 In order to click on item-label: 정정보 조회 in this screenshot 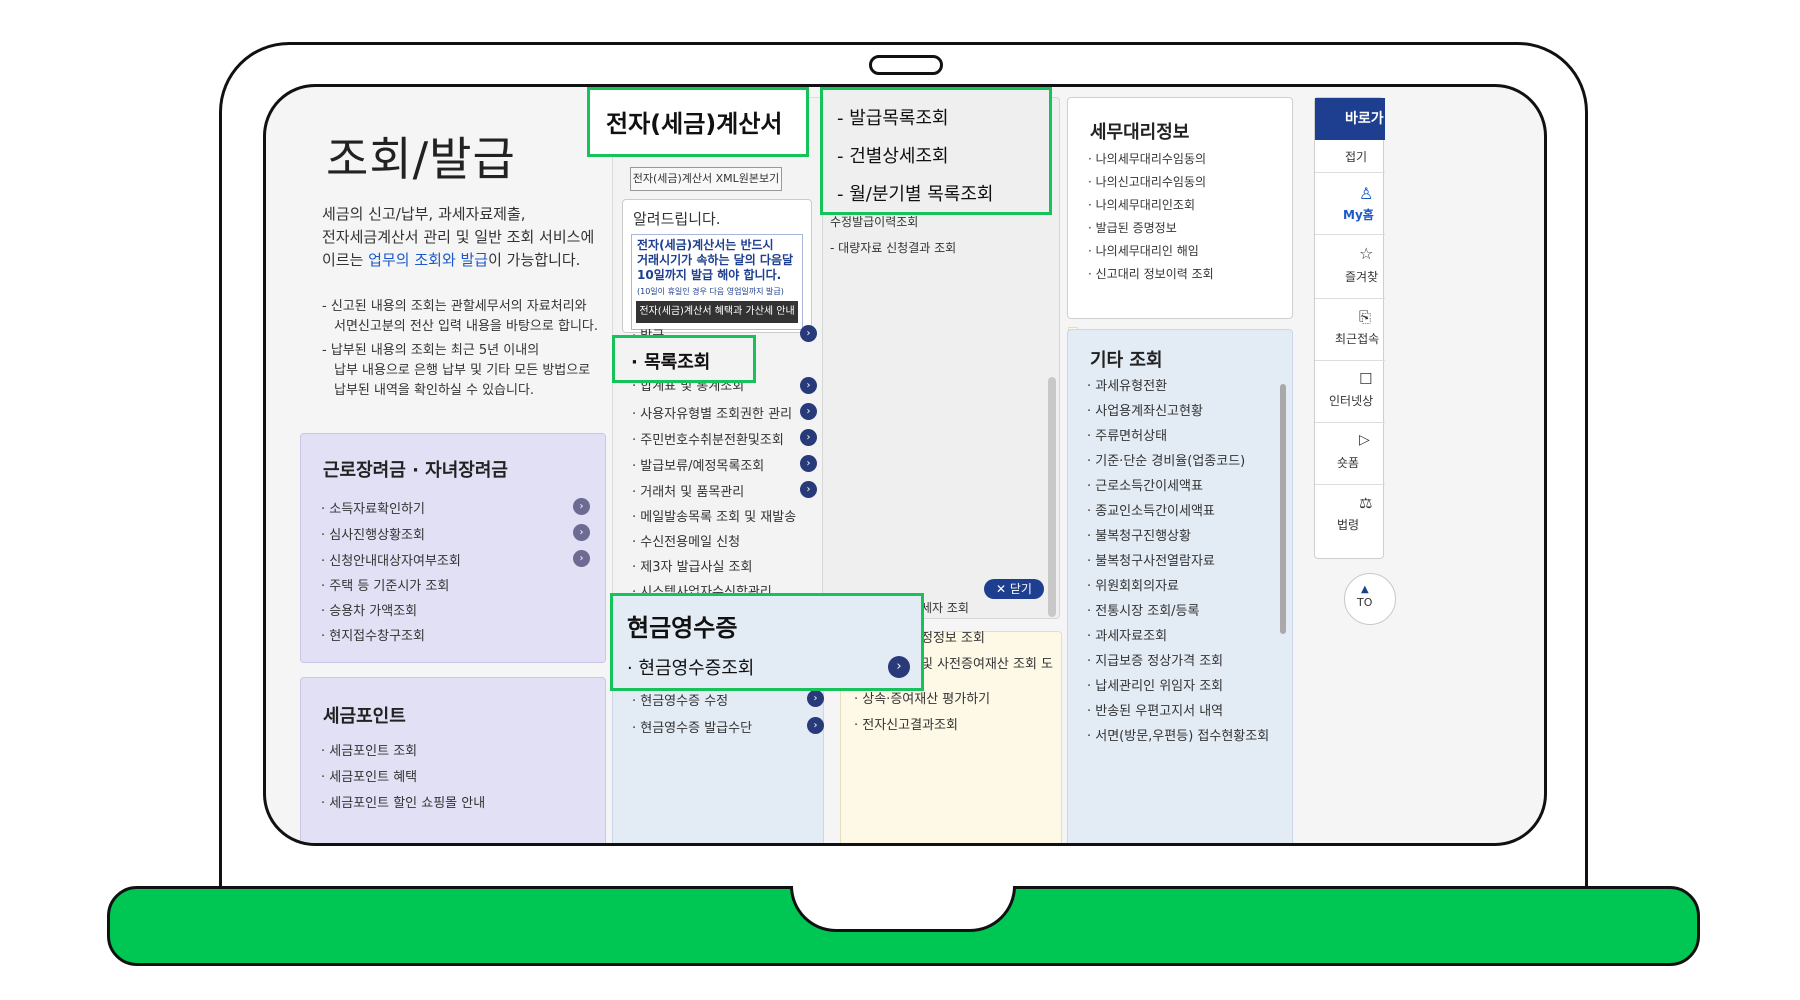, I will do `click(953, 638)`.